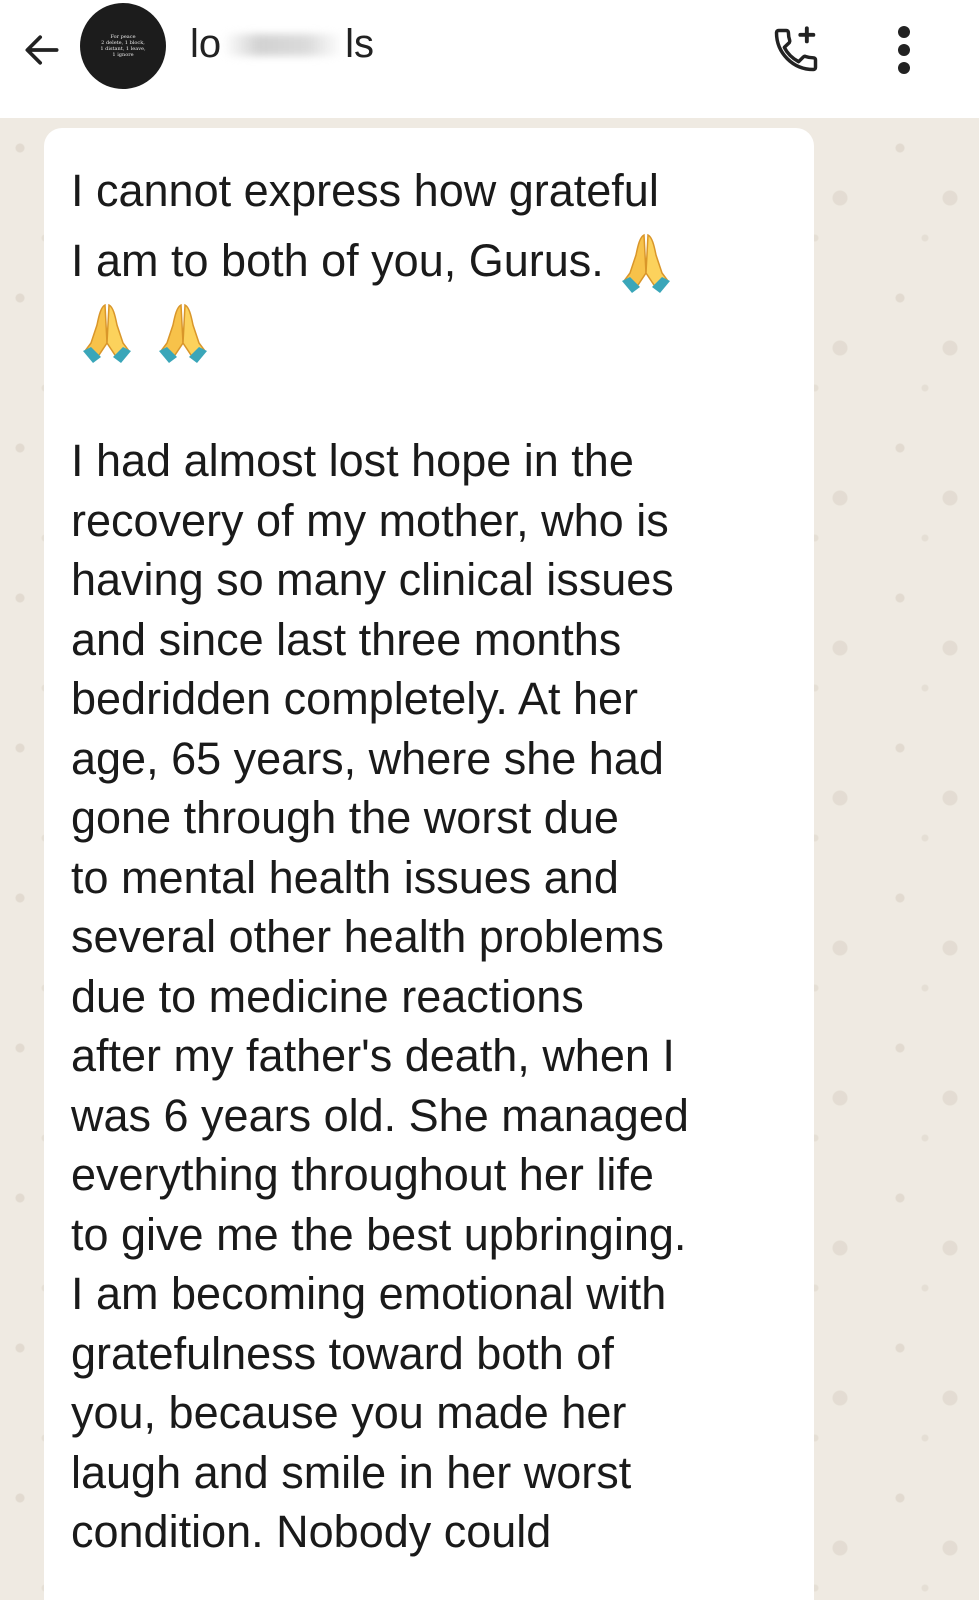 This screenshot has width=979, height=1600. I want to click on message-line: and since last three months, so click(346, 639).